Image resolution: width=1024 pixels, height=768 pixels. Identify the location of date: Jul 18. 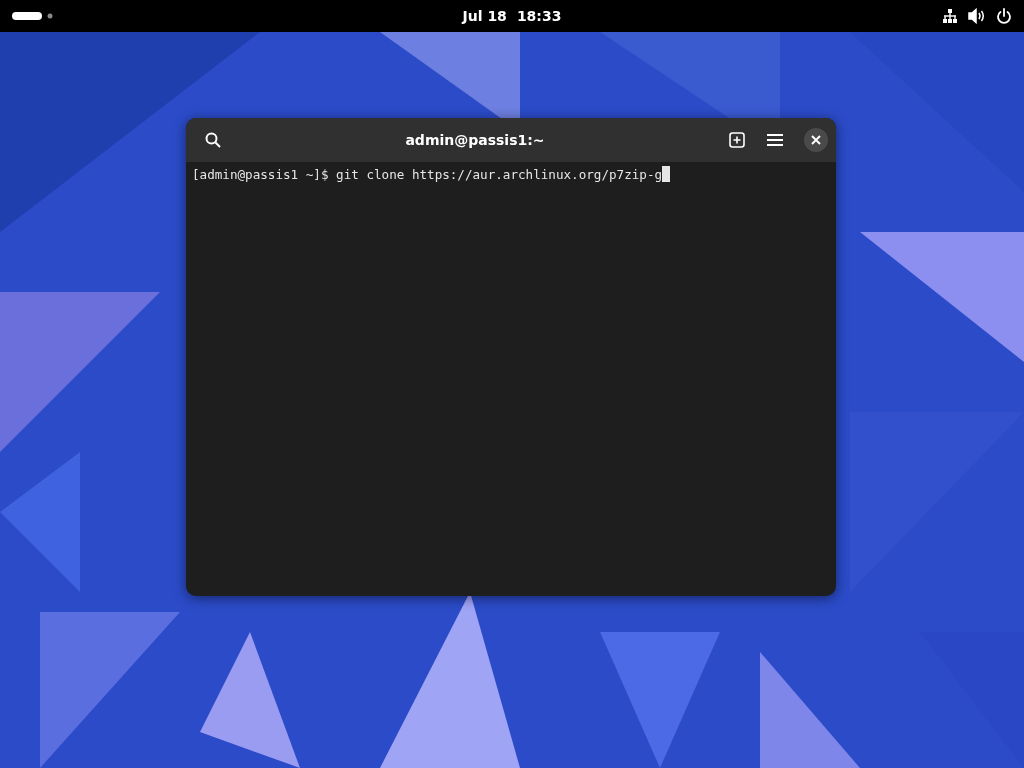
(484, 16).